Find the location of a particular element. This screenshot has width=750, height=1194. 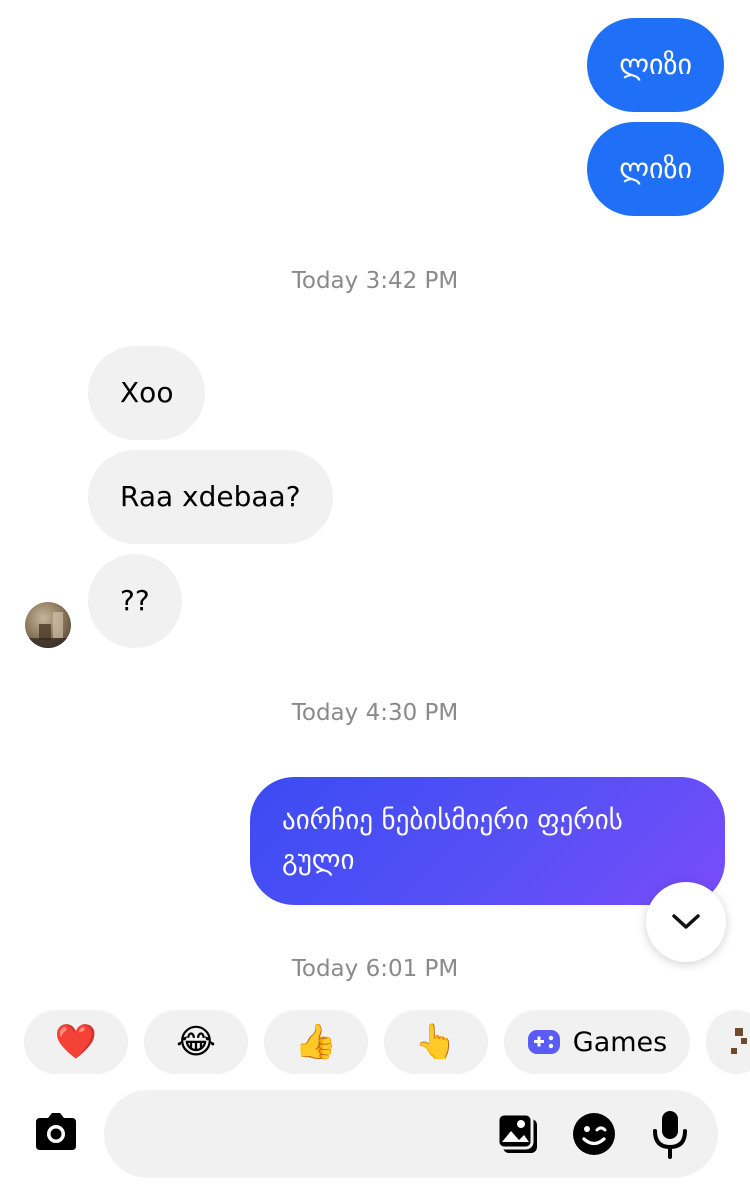

games-button: Games is located at coordinates (597, 1042).